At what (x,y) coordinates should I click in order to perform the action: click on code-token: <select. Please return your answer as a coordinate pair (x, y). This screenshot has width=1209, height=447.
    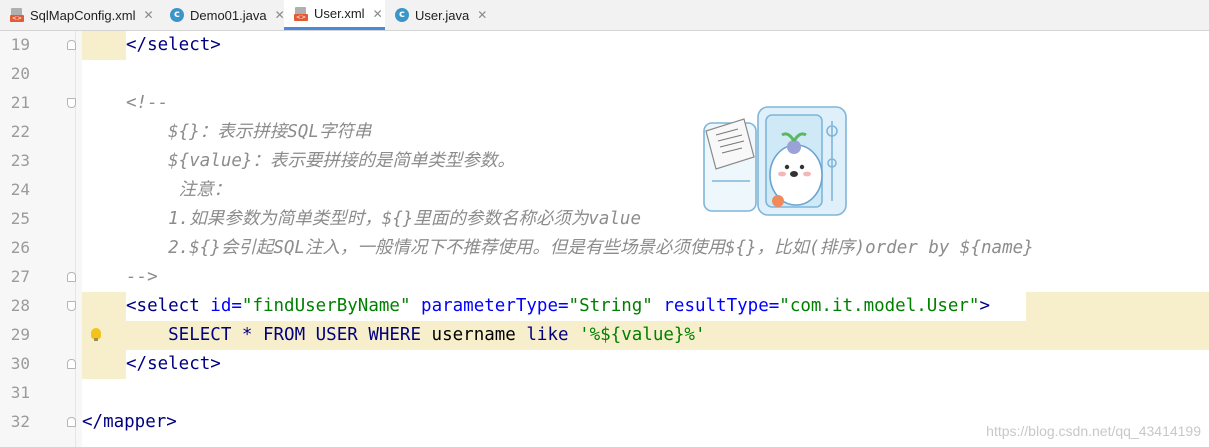
    Looking at the image, I should click on (168, 306).